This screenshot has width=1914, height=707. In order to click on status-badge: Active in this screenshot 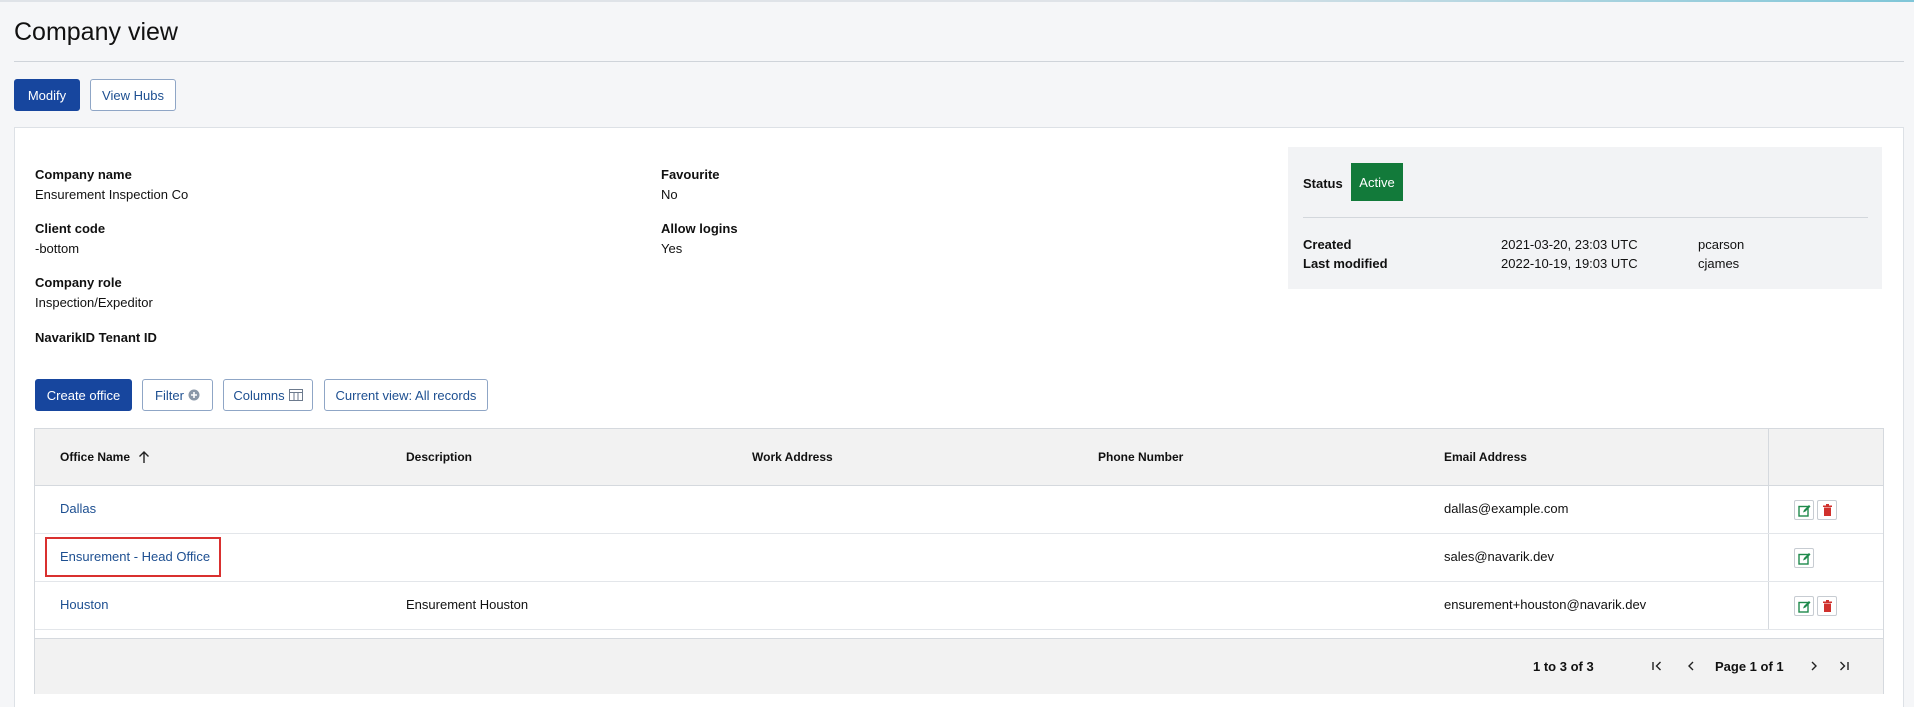, I will do `click(1377, 182)`.